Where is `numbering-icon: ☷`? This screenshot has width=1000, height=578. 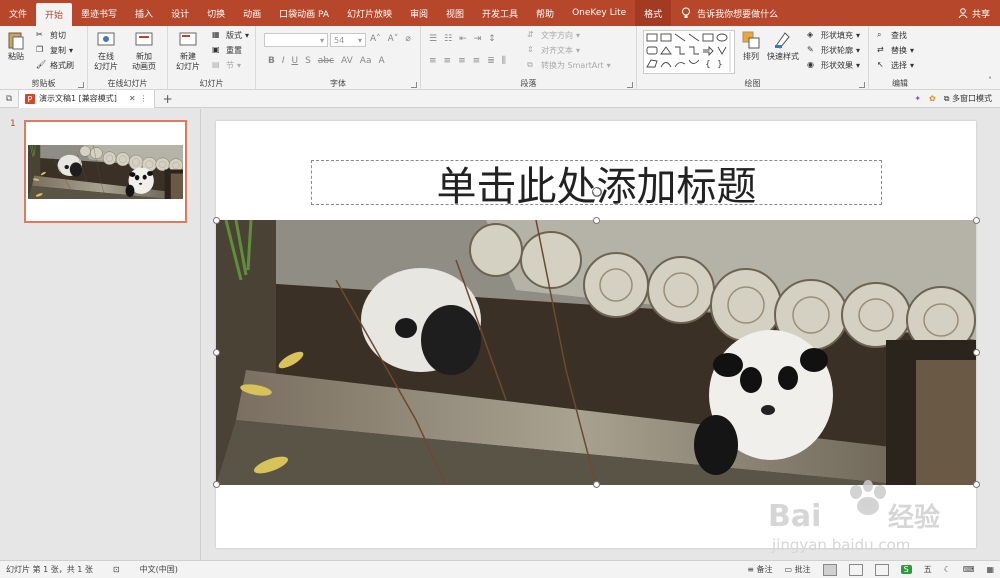
numbering-icon: ☷ is located at coordinates (448, 39).